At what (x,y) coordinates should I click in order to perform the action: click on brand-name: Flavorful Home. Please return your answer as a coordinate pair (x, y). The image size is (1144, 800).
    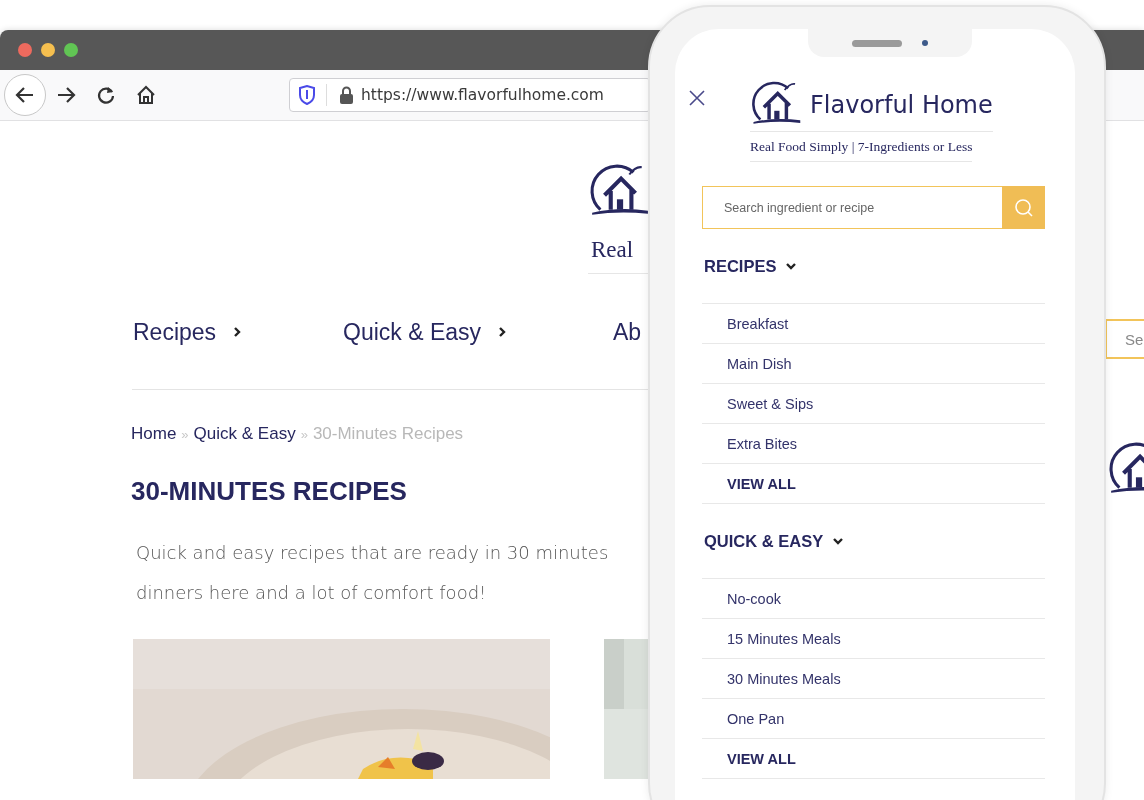
    Looking at the image, I should click on (901, 105).